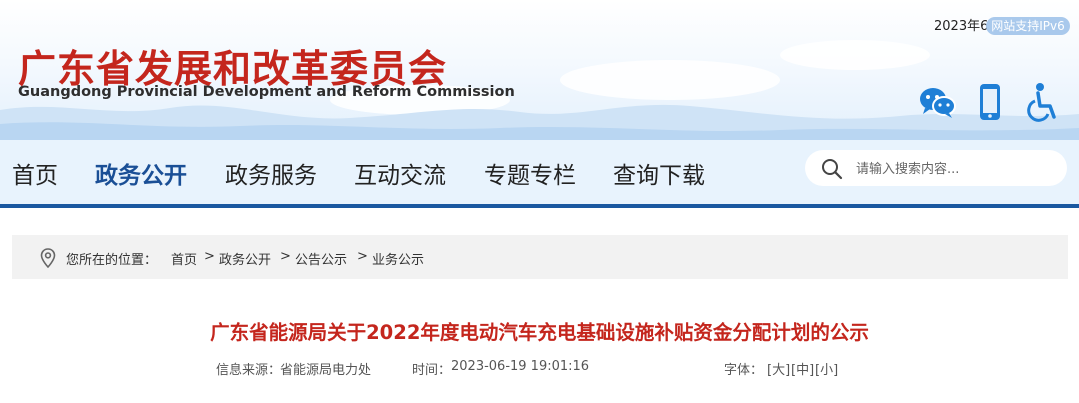  Describe the element at coordinates (398, 258) in the screenshot. I see `breadcrumb-item-business-announcements: 业务公示` at that location.